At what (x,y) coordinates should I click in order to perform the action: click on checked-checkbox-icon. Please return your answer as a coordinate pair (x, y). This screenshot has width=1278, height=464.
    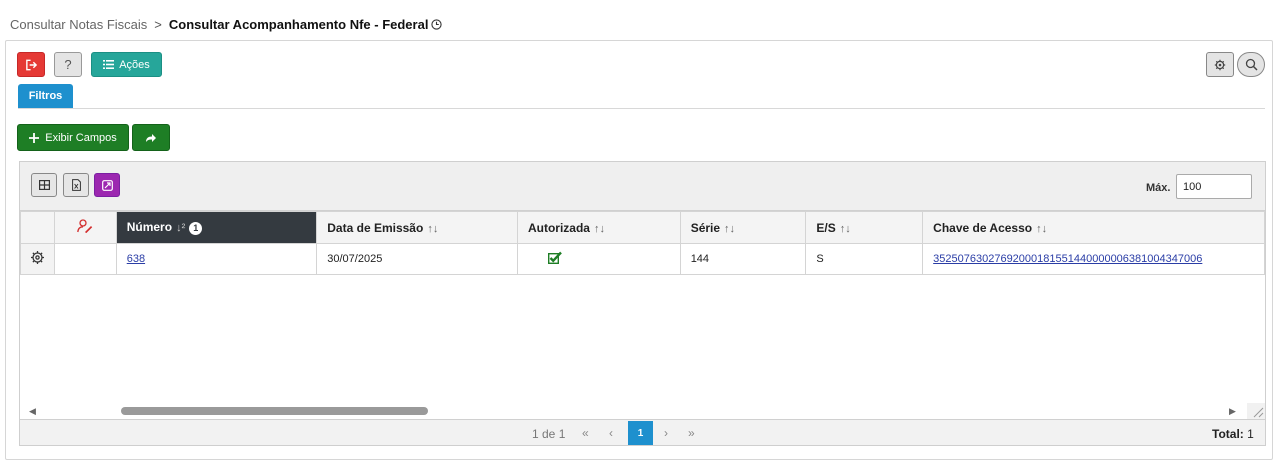
    Looking at the image, I should click on (554, 258).